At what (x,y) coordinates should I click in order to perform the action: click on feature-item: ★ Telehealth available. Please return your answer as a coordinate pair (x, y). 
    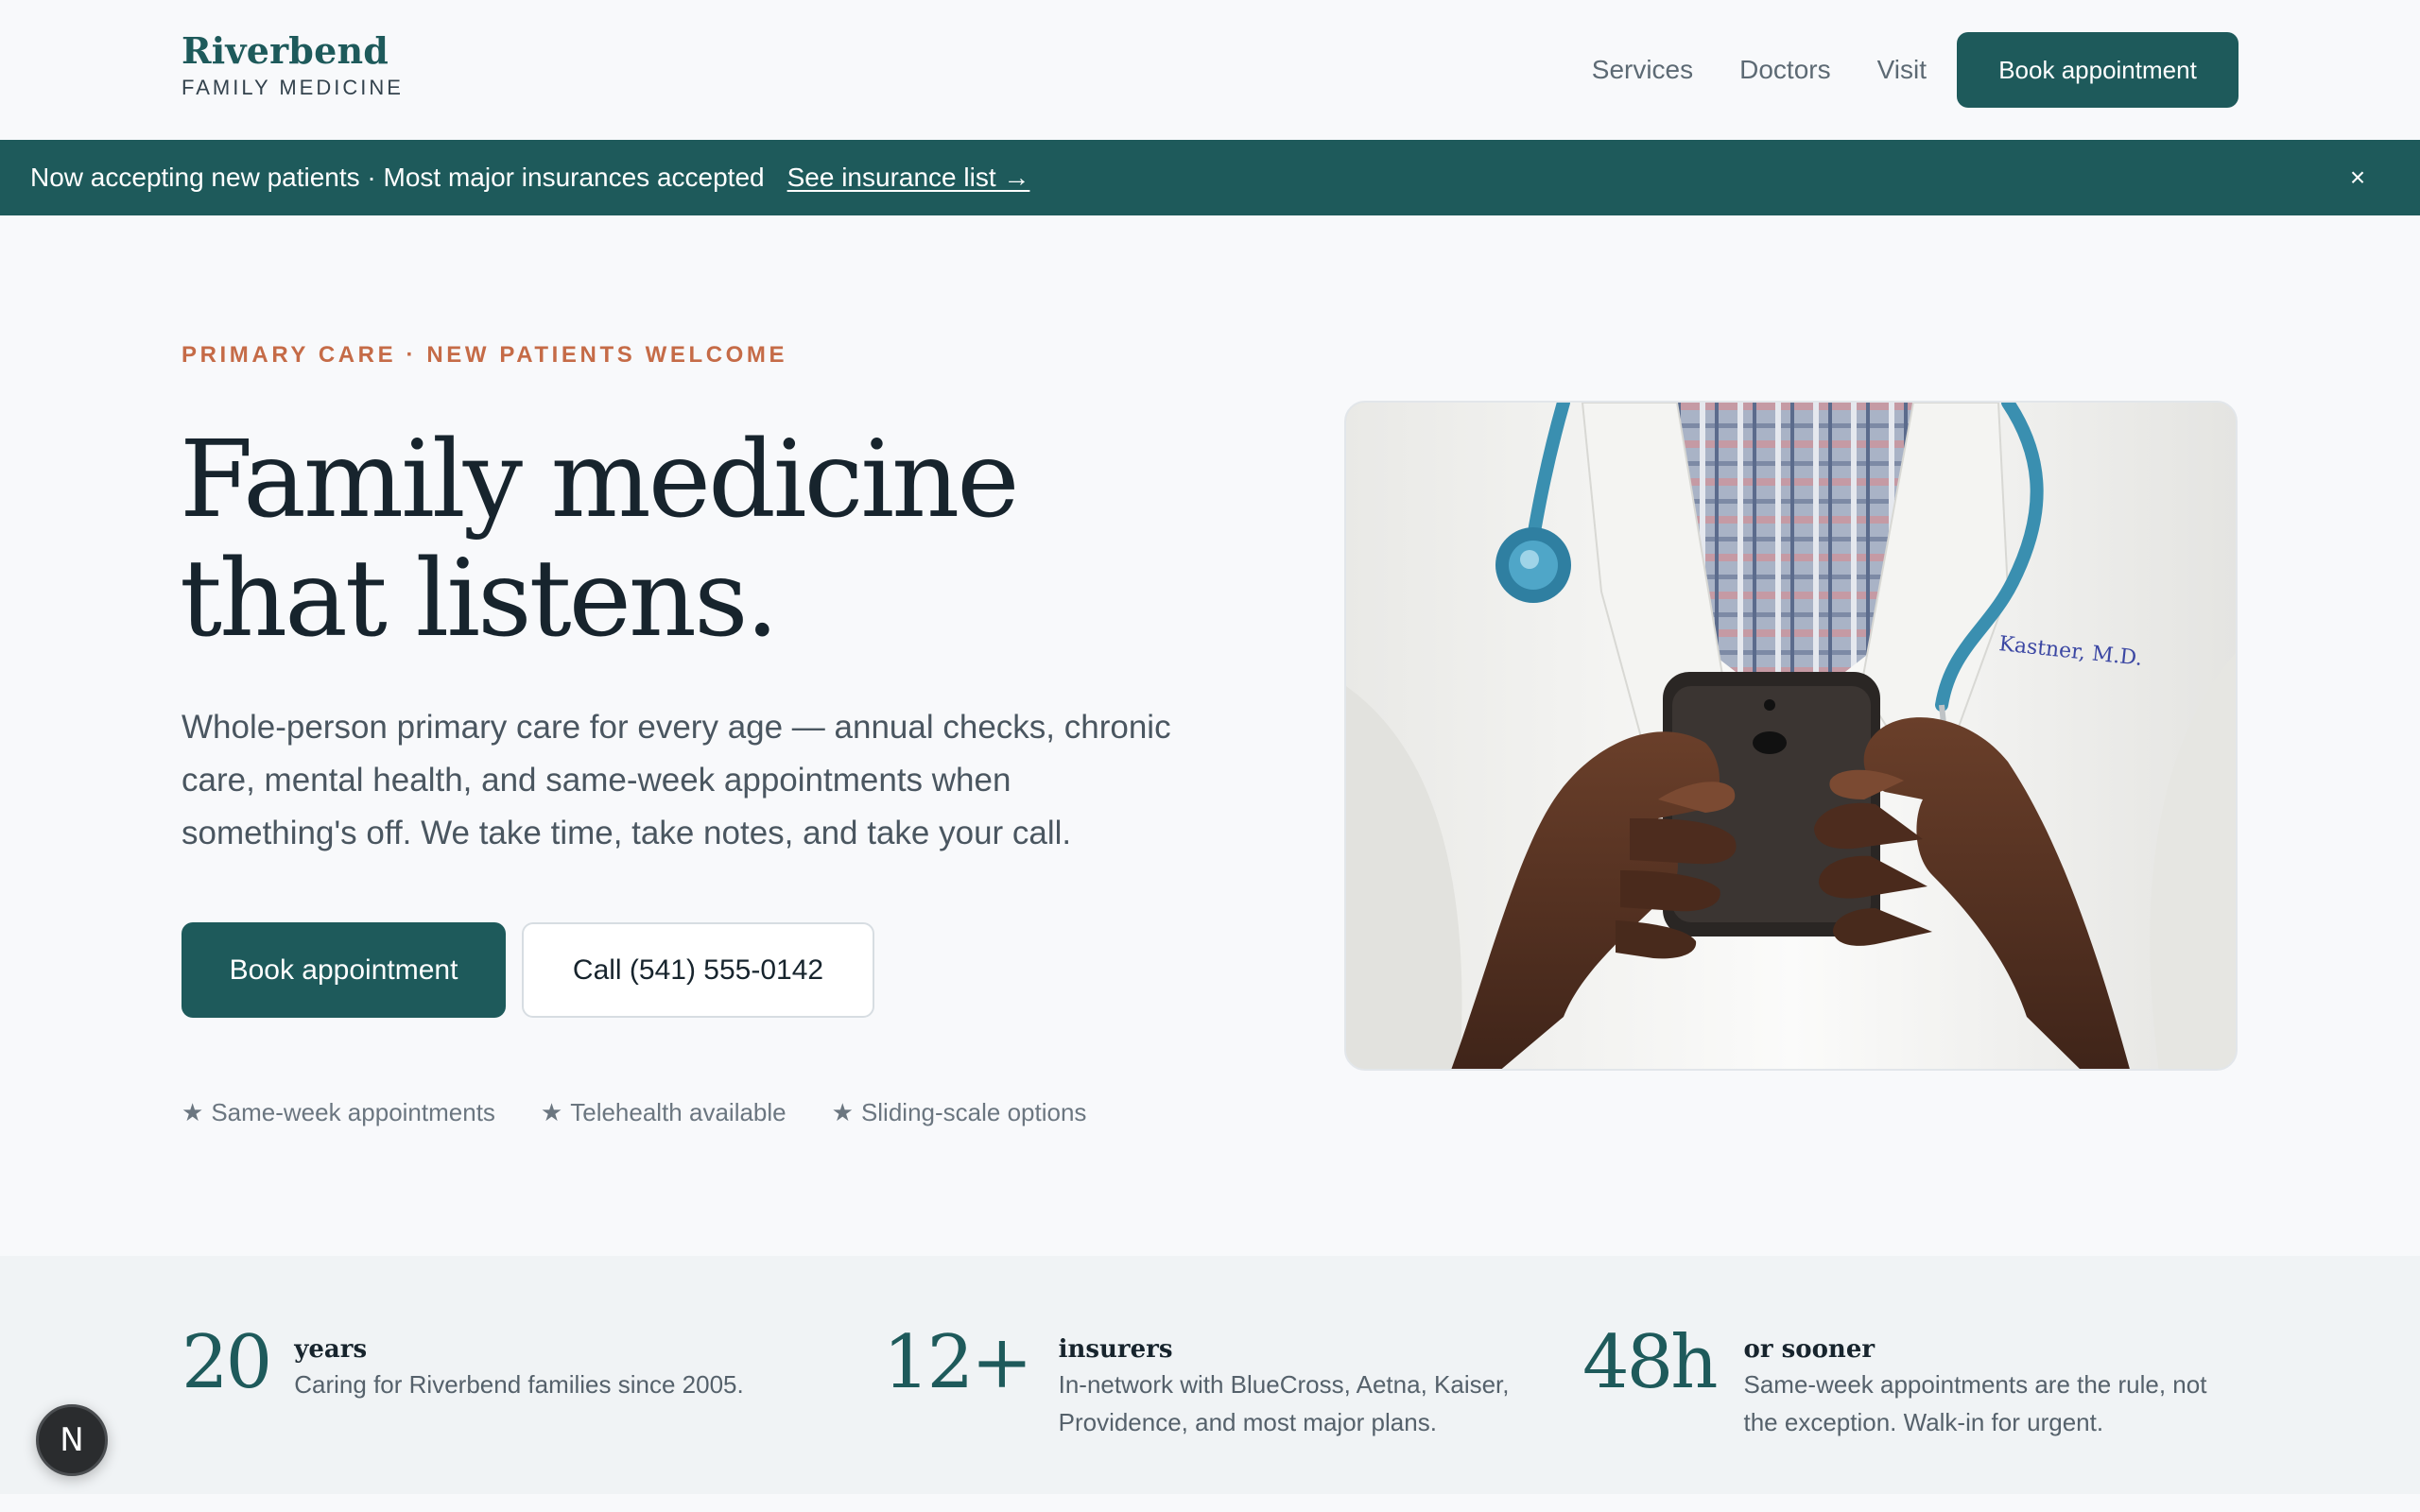
    Looking at the image, I should click on (664, 1112).